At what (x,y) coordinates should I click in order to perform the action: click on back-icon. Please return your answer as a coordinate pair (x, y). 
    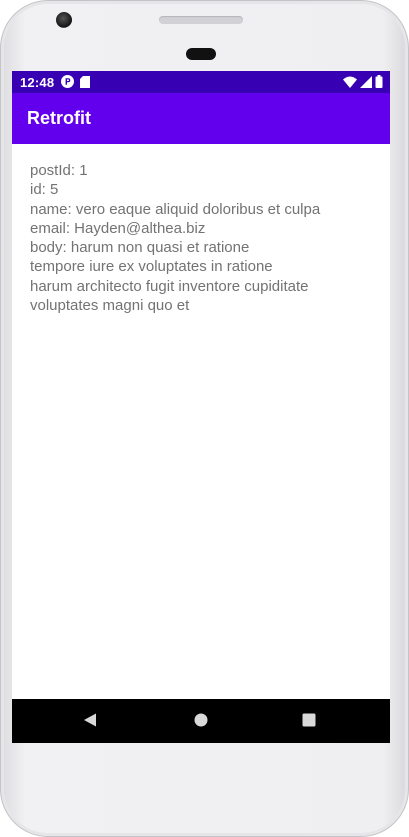
    Looking at the image, I should click on (90, 721).